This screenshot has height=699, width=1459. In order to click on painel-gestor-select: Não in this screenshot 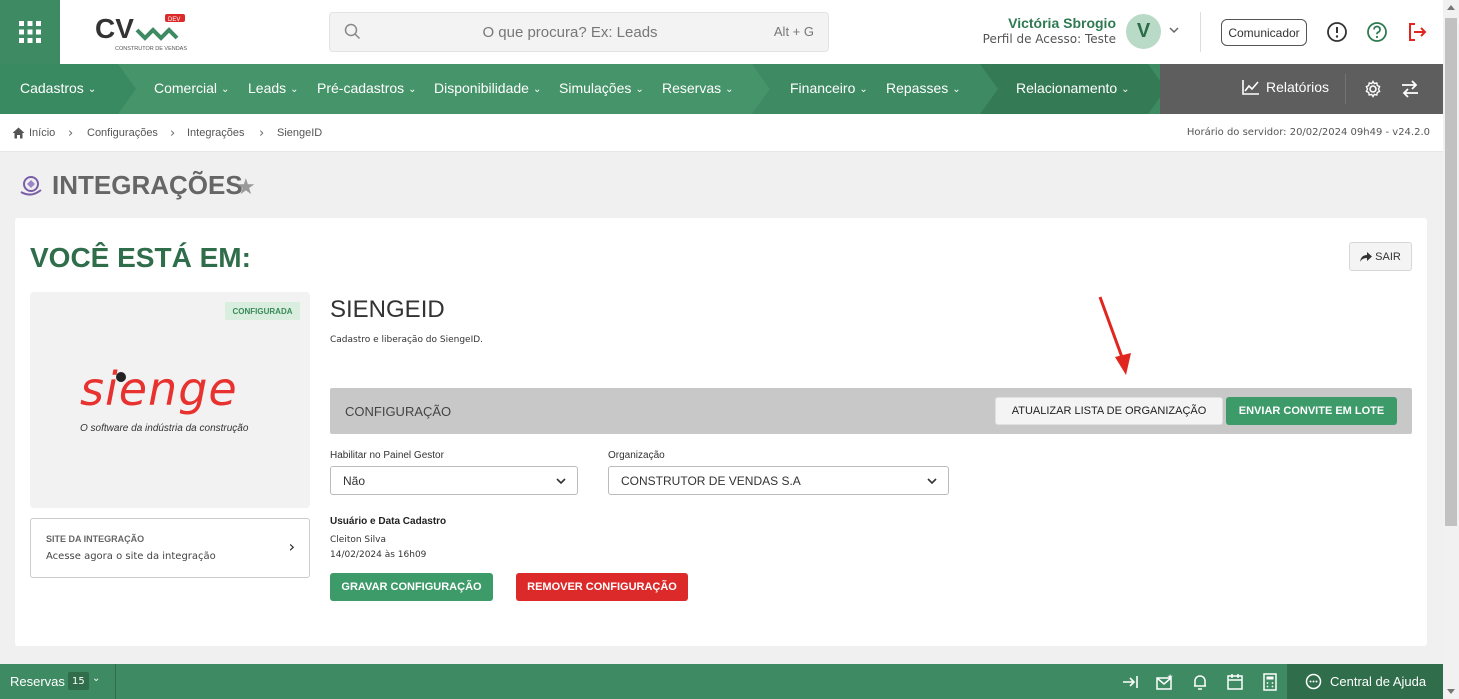, I will do `click(454, 480)`.